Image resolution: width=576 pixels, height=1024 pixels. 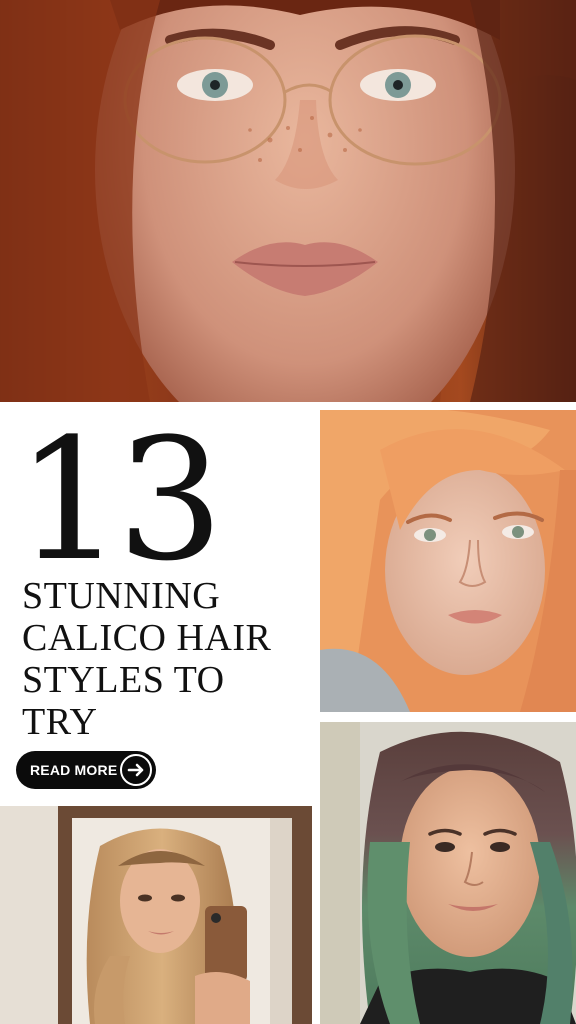 I want to click on headline-line-4: TRY, so click(x=60, y=722).